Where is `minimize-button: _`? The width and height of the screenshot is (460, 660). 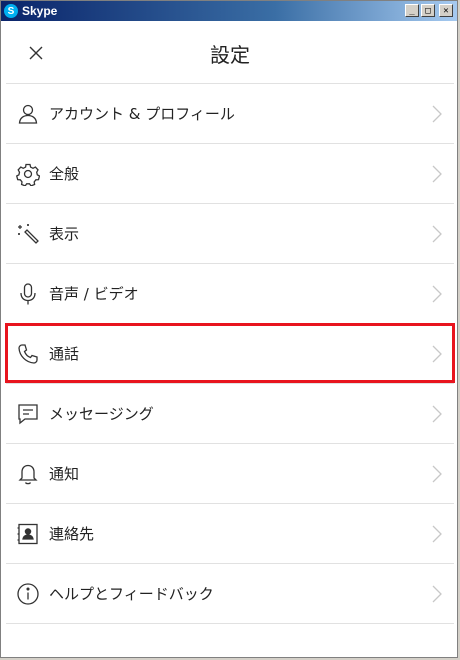 minimize-button: _ is located at coordinates (412, 10).